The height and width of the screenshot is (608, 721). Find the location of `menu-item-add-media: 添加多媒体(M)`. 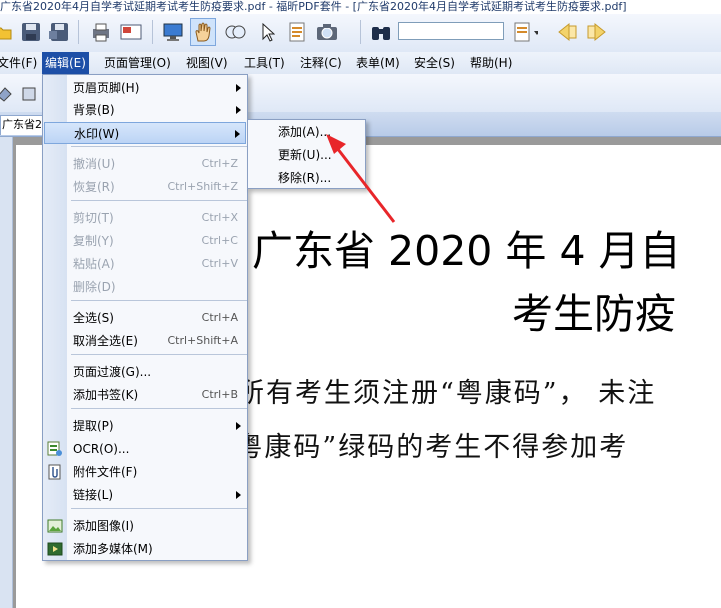

menu-item-add-media: 添加多媒体(M) is located at coordinates (145, 549).